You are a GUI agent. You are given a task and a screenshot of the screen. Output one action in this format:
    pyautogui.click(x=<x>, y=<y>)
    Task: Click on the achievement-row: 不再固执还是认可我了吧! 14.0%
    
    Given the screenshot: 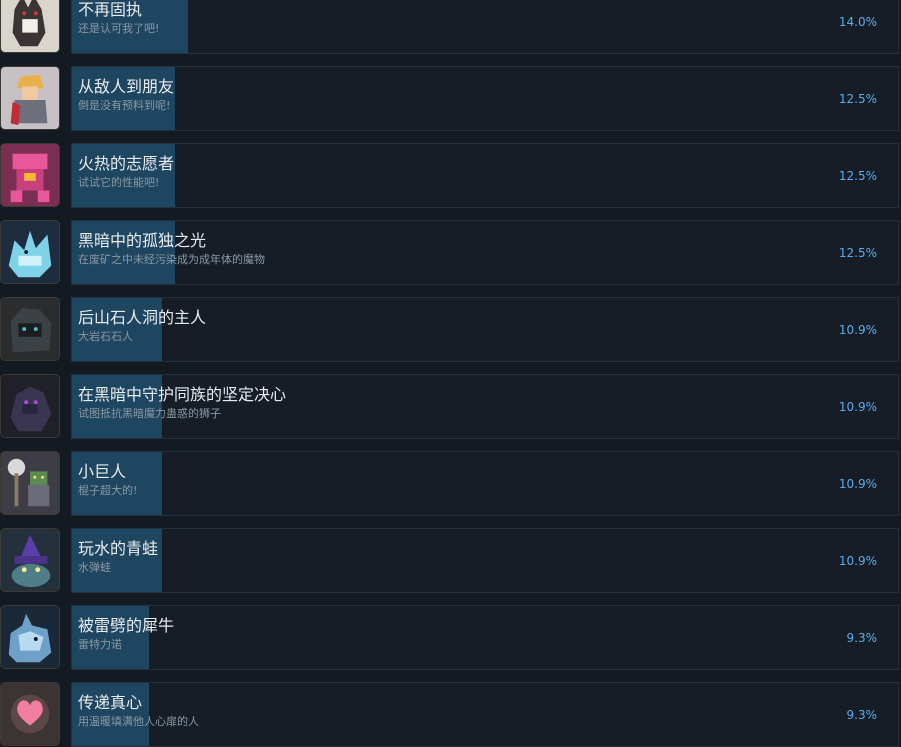 What is the action you would take?
    pyautogui.click(x=450, y=27)
    